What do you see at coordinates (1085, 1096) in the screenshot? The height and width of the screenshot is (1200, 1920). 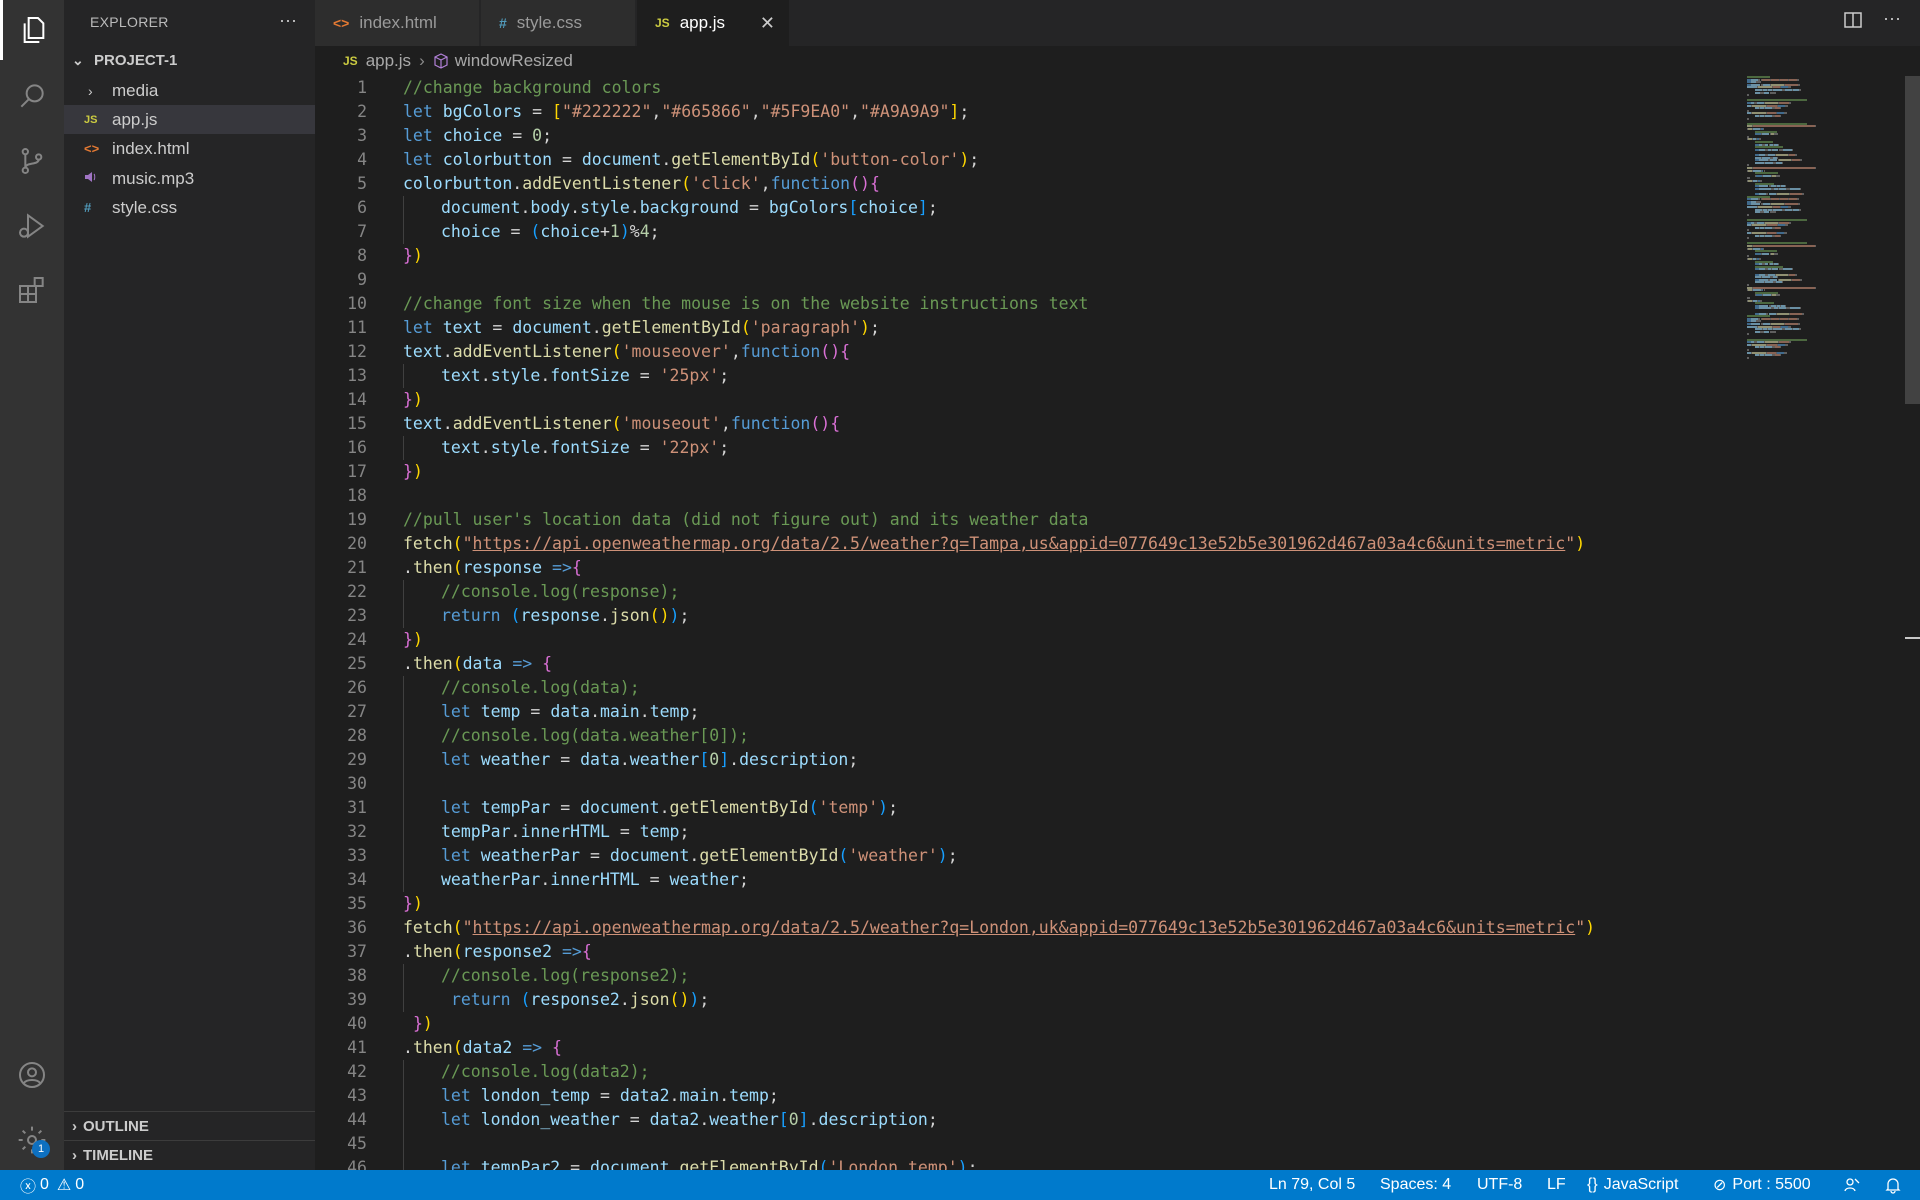 I see `code-line: 43 let london_temp = data2.main.temp;` at bounding box center [1085, 1096].